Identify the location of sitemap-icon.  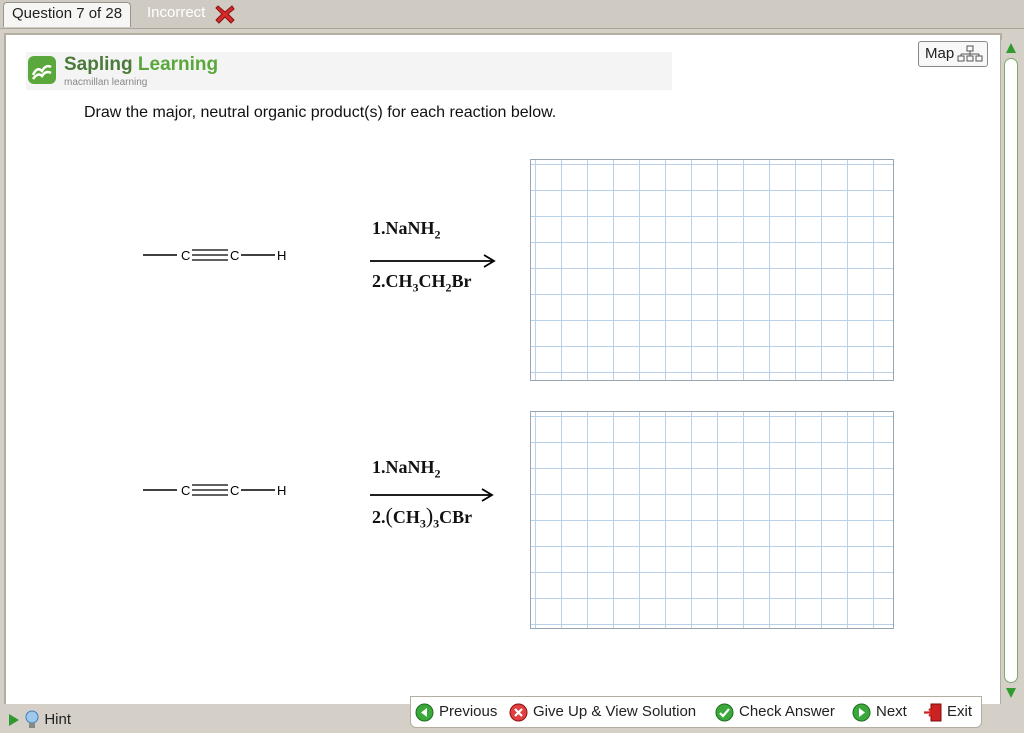
(970, 53).